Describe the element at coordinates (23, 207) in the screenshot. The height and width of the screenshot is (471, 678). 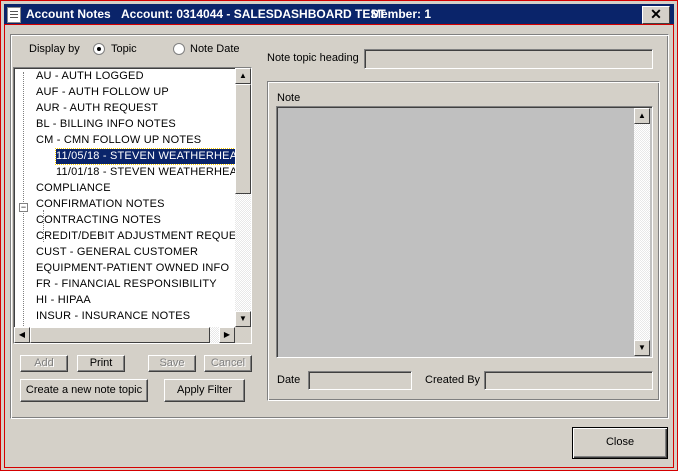
I see `collapse-toggle-icon: −` at that location.